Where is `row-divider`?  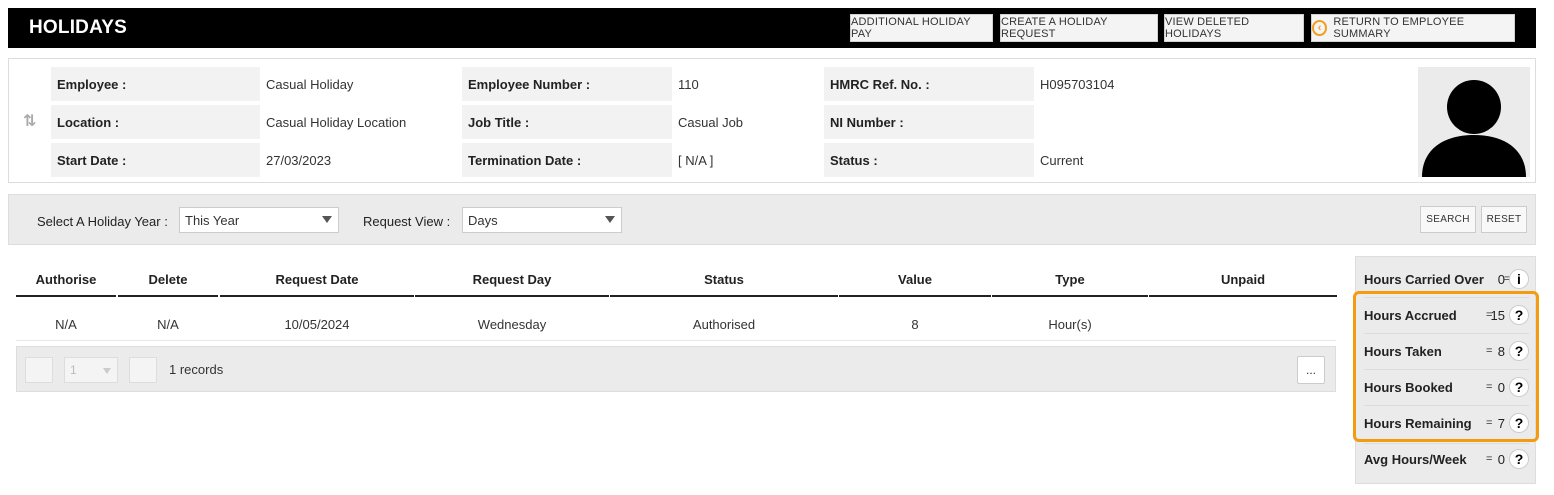 row-divider is located at coordinates (676, 340).